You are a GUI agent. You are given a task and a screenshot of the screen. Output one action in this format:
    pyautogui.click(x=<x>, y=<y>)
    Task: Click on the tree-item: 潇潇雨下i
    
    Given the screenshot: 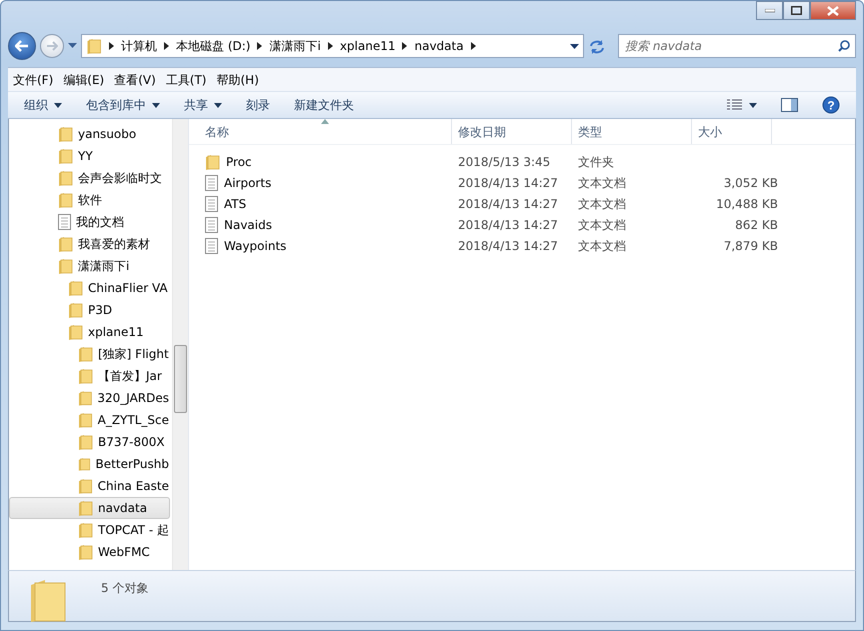 What is the action you would take?
    pyautogui.click(x=89, y=266)
    